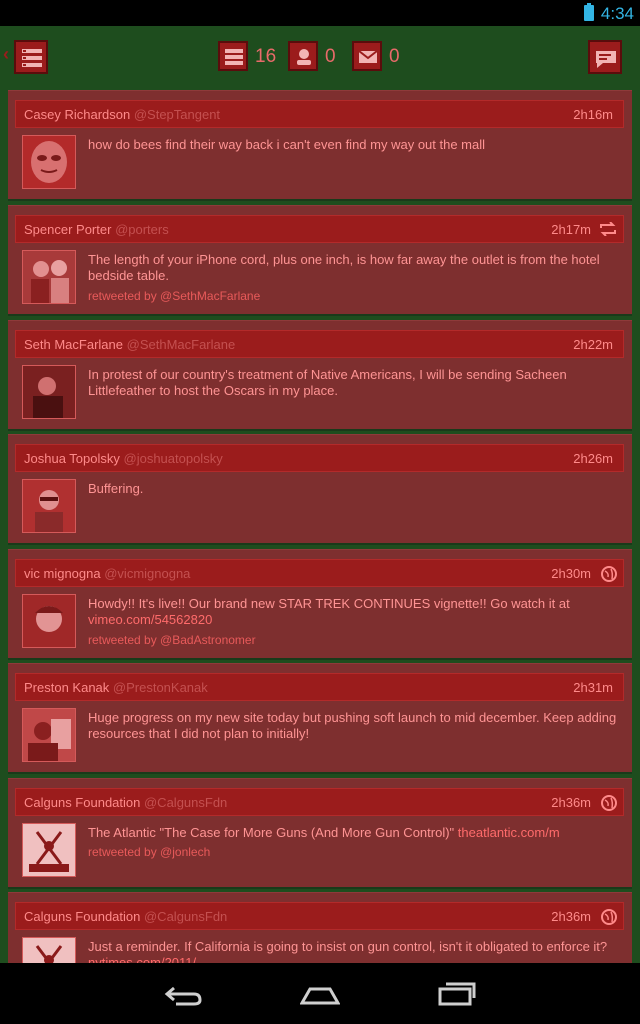 The image size is (640, 1024). What do you see at coordinates (571, 229) in the screenshot?
I see `tweet-time: 2h17m` at bounding box center [571, 229].